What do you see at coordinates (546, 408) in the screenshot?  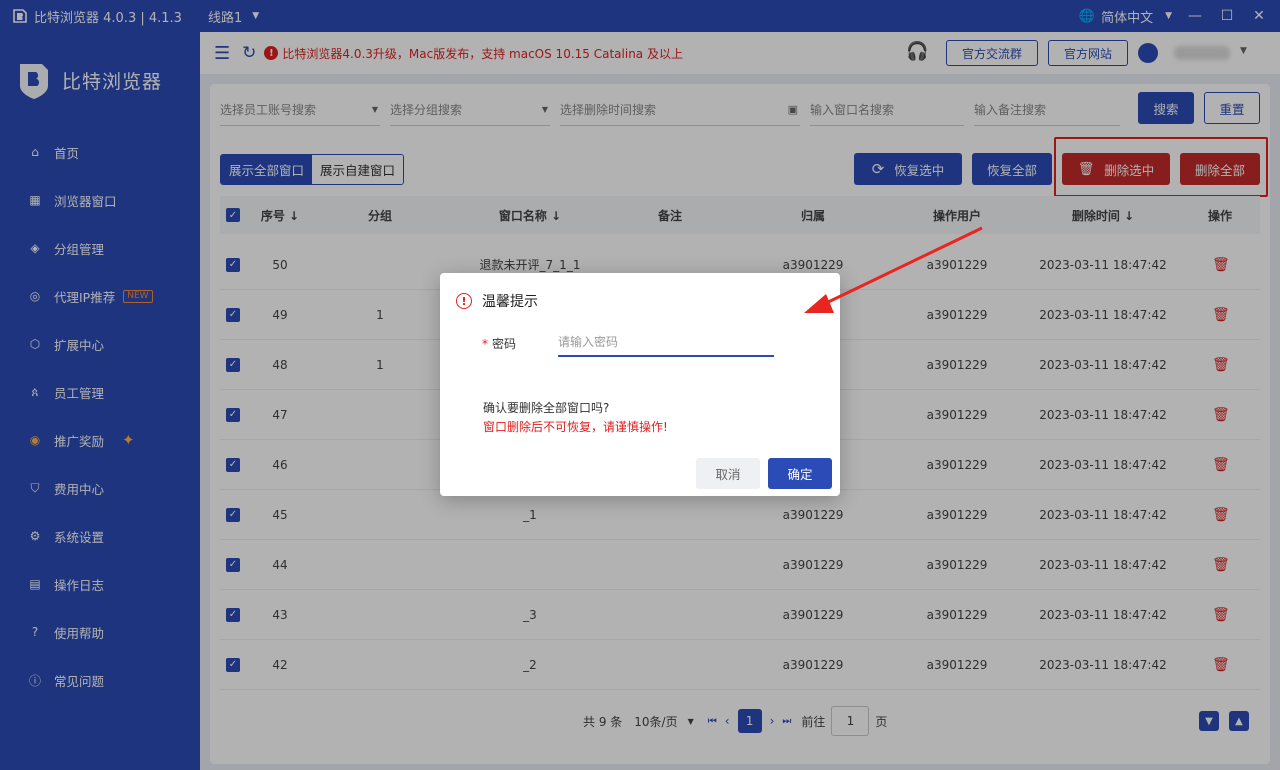 I see `confirm-message: 确认要删除全部窗口吗?` at bounding box center [546, 408].